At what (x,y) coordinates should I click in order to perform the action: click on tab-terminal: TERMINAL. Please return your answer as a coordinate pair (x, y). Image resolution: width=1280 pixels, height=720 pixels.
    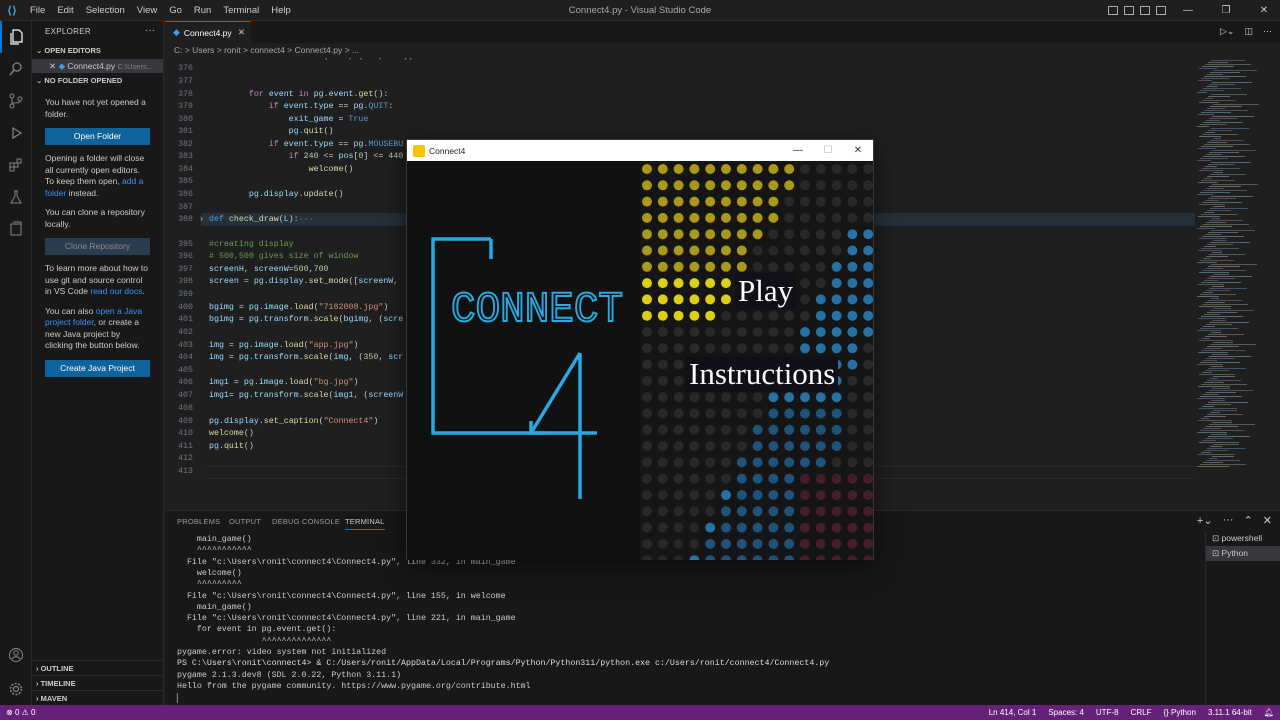
    Looking at the image, I should click on (365, 523).